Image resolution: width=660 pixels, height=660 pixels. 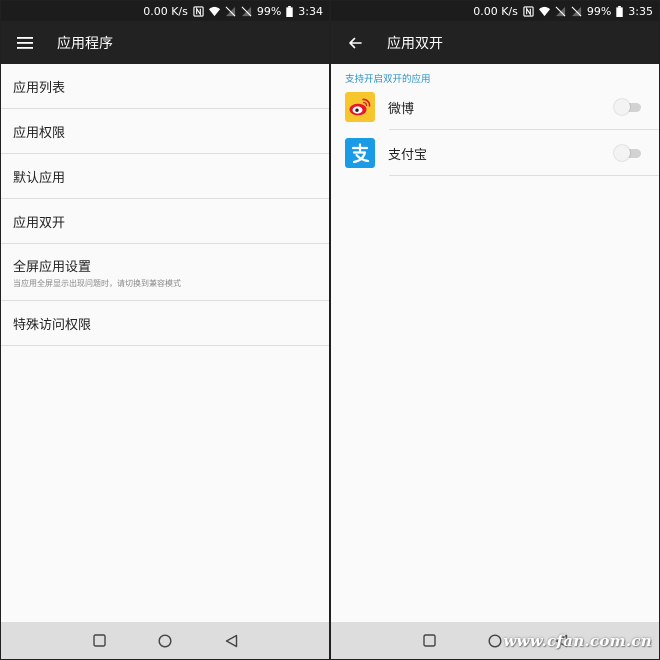 I want to click on menu-item-fullscreen-apps: 全屏应用设置 当应用全屏显示出现问题时，请切换到兼容模式, so click(x=165, y=272).